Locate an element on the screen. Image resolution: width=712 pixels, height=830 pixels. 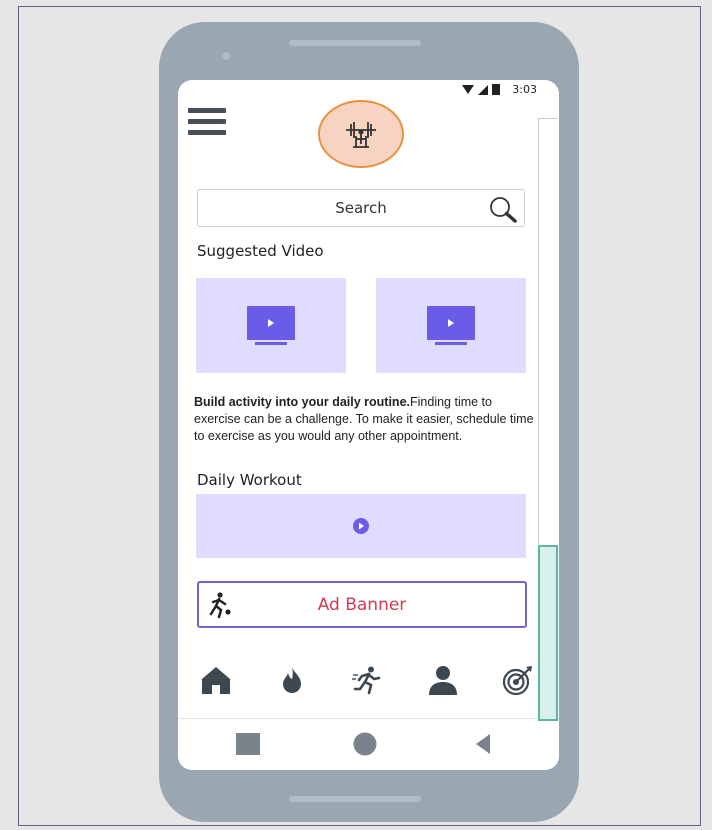
system-navigation-bar is located at coordinates (368, 744).